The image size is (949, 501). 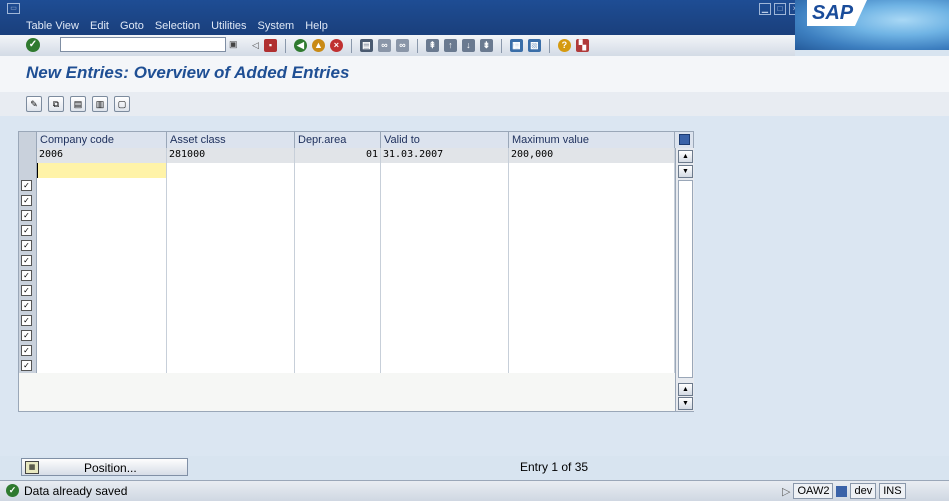 I want to click on row-selector, so click(x=28, y=170).